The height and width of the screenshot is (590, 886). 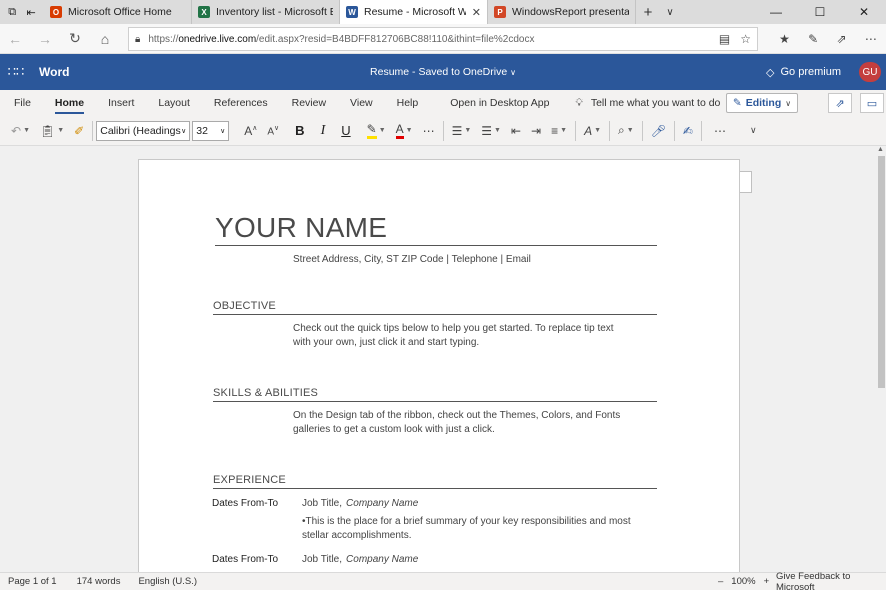 I want to click on document-title: Resume - Saved to OneDrive ∨, so click(x=443, y=72).